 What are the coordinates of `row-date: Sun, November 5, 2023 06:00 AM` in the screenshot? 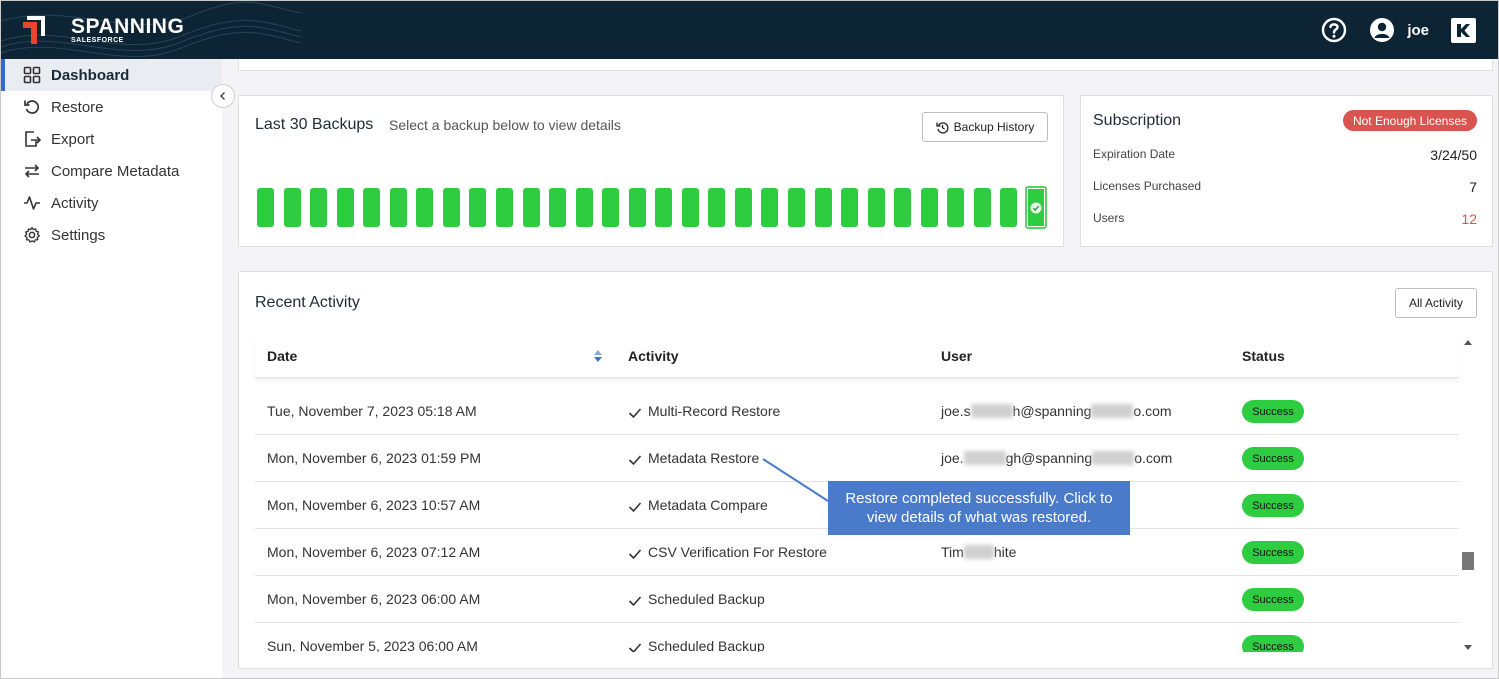 It's located at (372, 645).